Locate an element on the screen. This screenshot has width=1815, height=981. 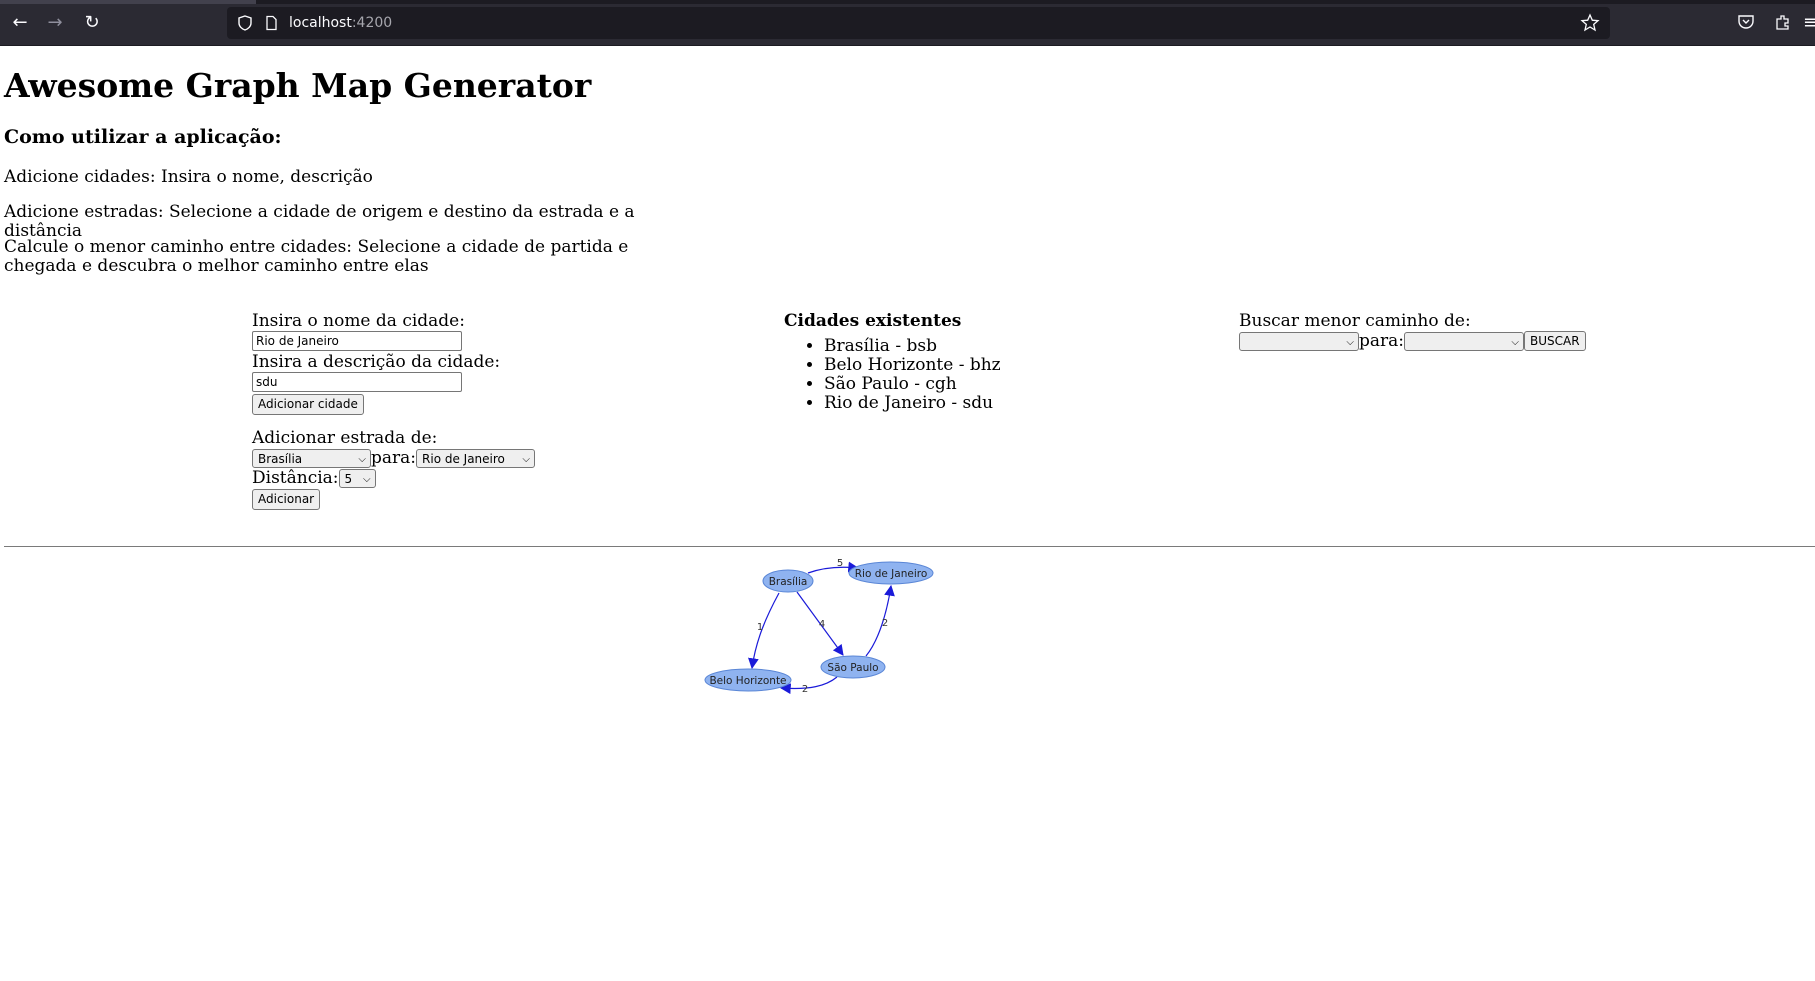
graph-node-label: Belo Horizonte is located at coordinates (747, 681).